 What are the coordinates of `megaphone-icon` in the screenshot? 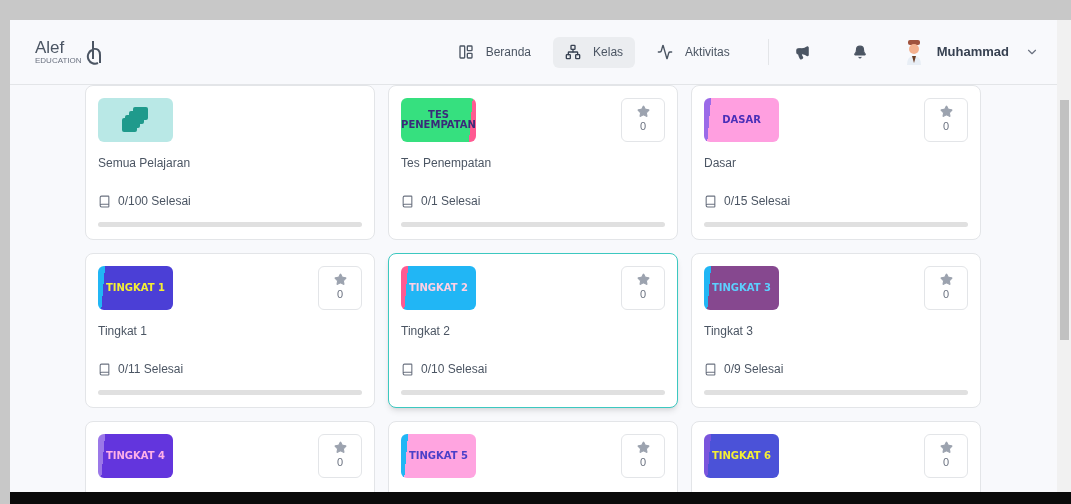 It's located at (802, 52).